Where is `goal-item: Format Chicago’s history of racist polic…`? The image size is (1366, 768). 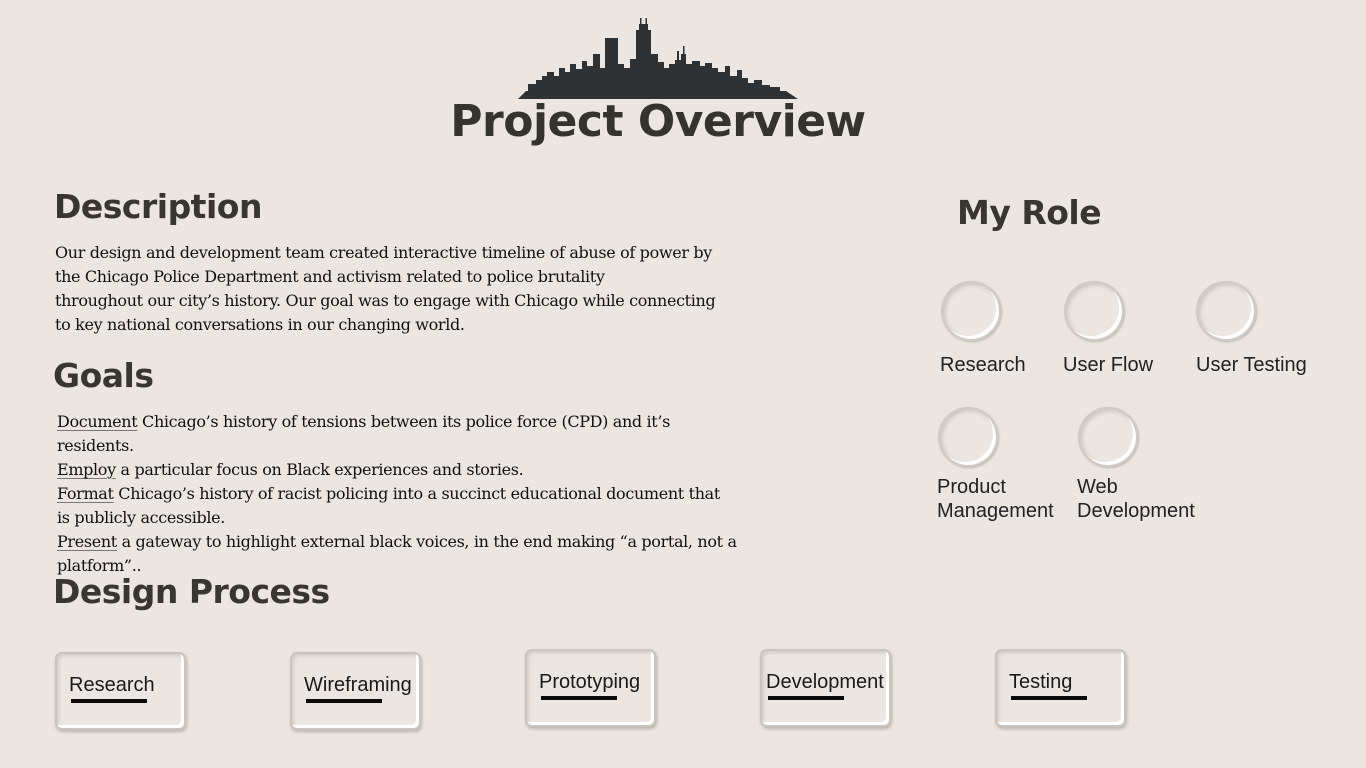
goal-item: Format Chicago’s history of racist polic… is located at coordinates (397, 506).